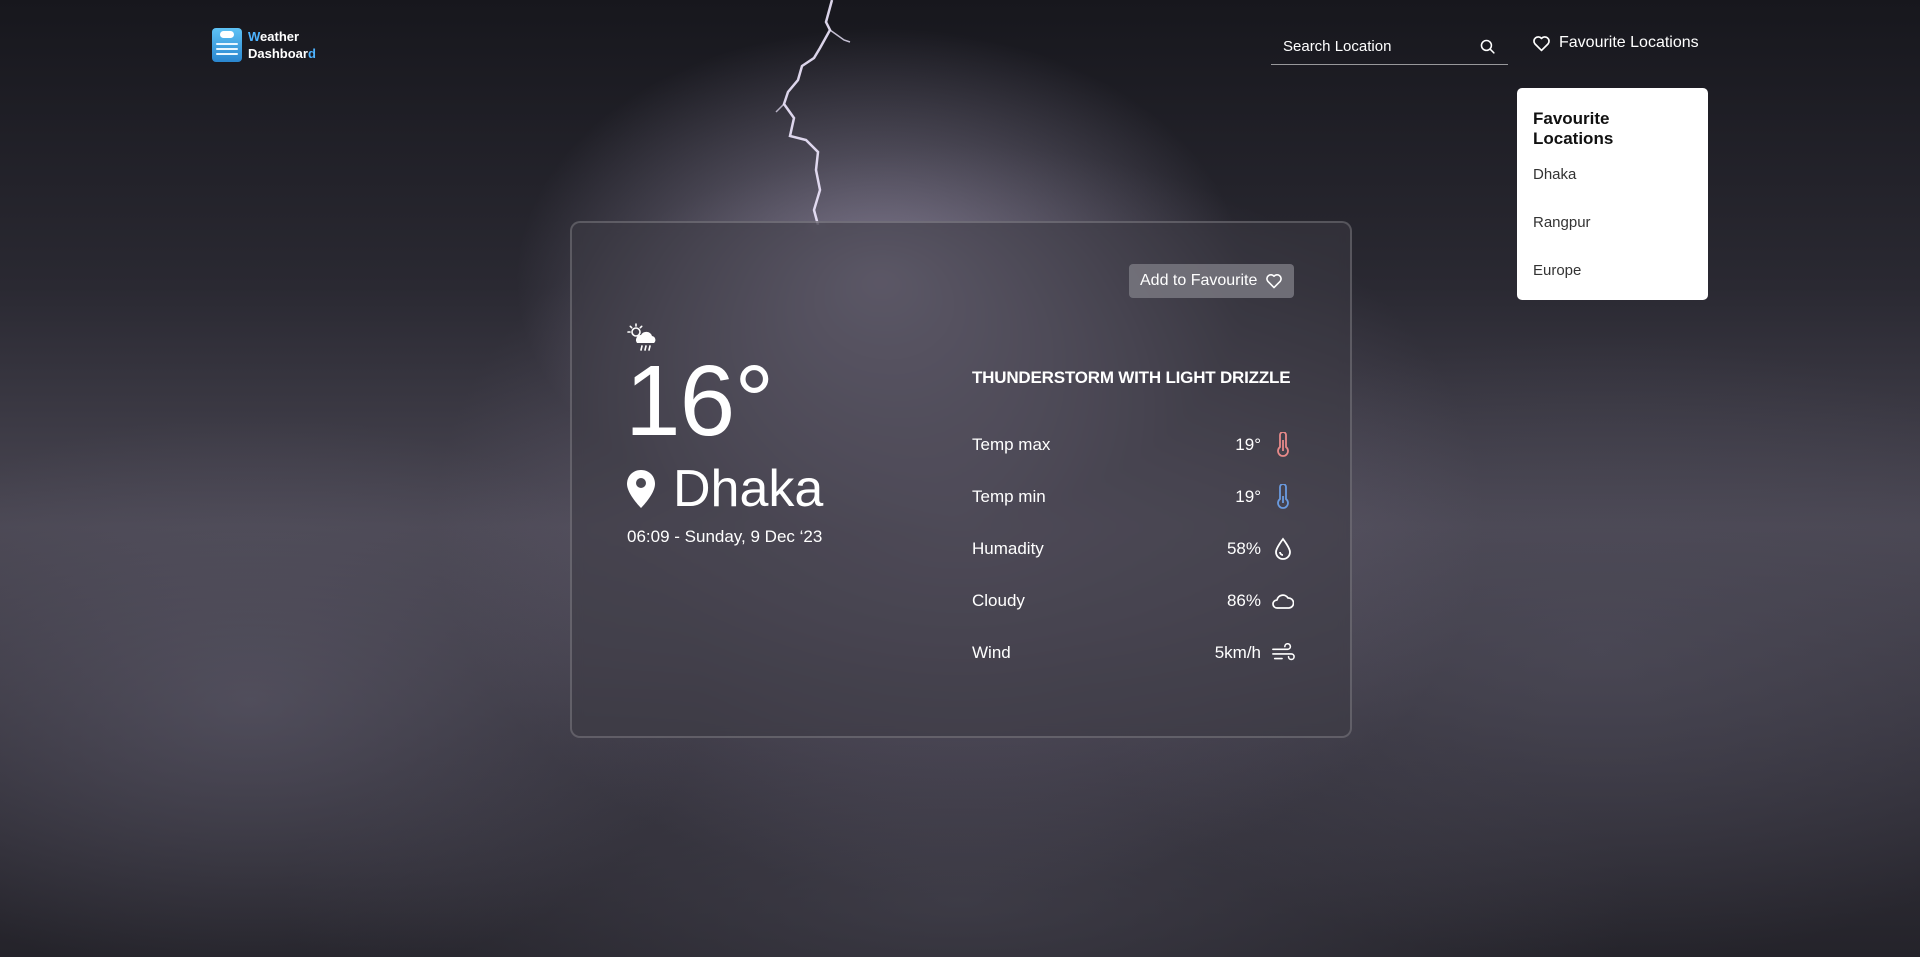  Describe the element at coordinates (1237, 652) in the screenshot. I see `detail-value: 5km/h` at that location.